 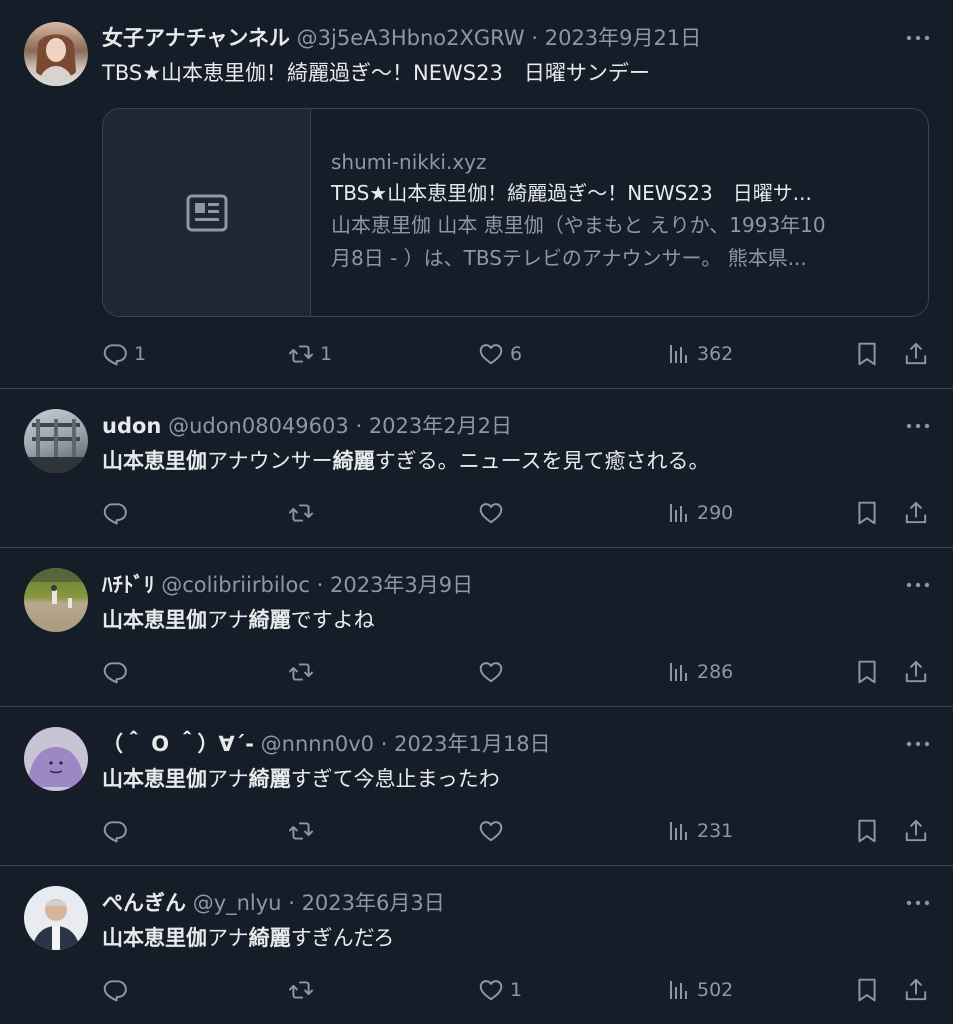 What do you see at coordinates (140, 354) in the screenshot?
I see `reply-count: 1` at bounding box center [140, 354].